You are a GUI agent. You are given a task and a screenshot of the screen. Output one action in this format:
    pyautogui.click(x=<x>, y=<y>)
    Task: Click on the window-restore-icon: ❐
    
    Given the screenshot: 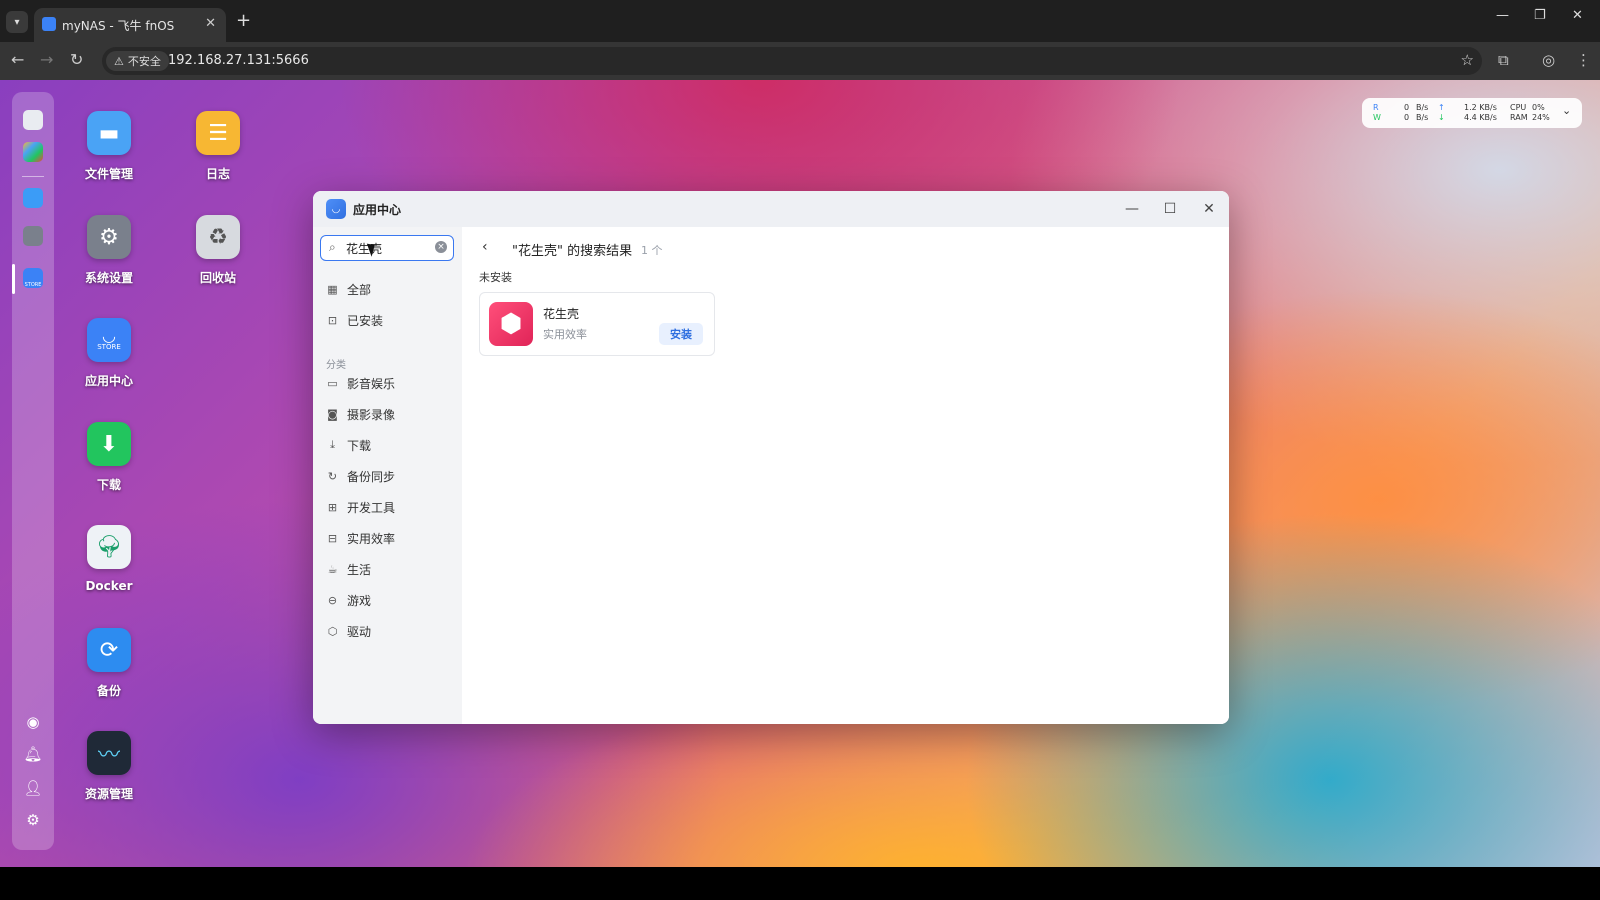 What is the action you would take?
    pyautogui.click(x=1540, y=15)
    